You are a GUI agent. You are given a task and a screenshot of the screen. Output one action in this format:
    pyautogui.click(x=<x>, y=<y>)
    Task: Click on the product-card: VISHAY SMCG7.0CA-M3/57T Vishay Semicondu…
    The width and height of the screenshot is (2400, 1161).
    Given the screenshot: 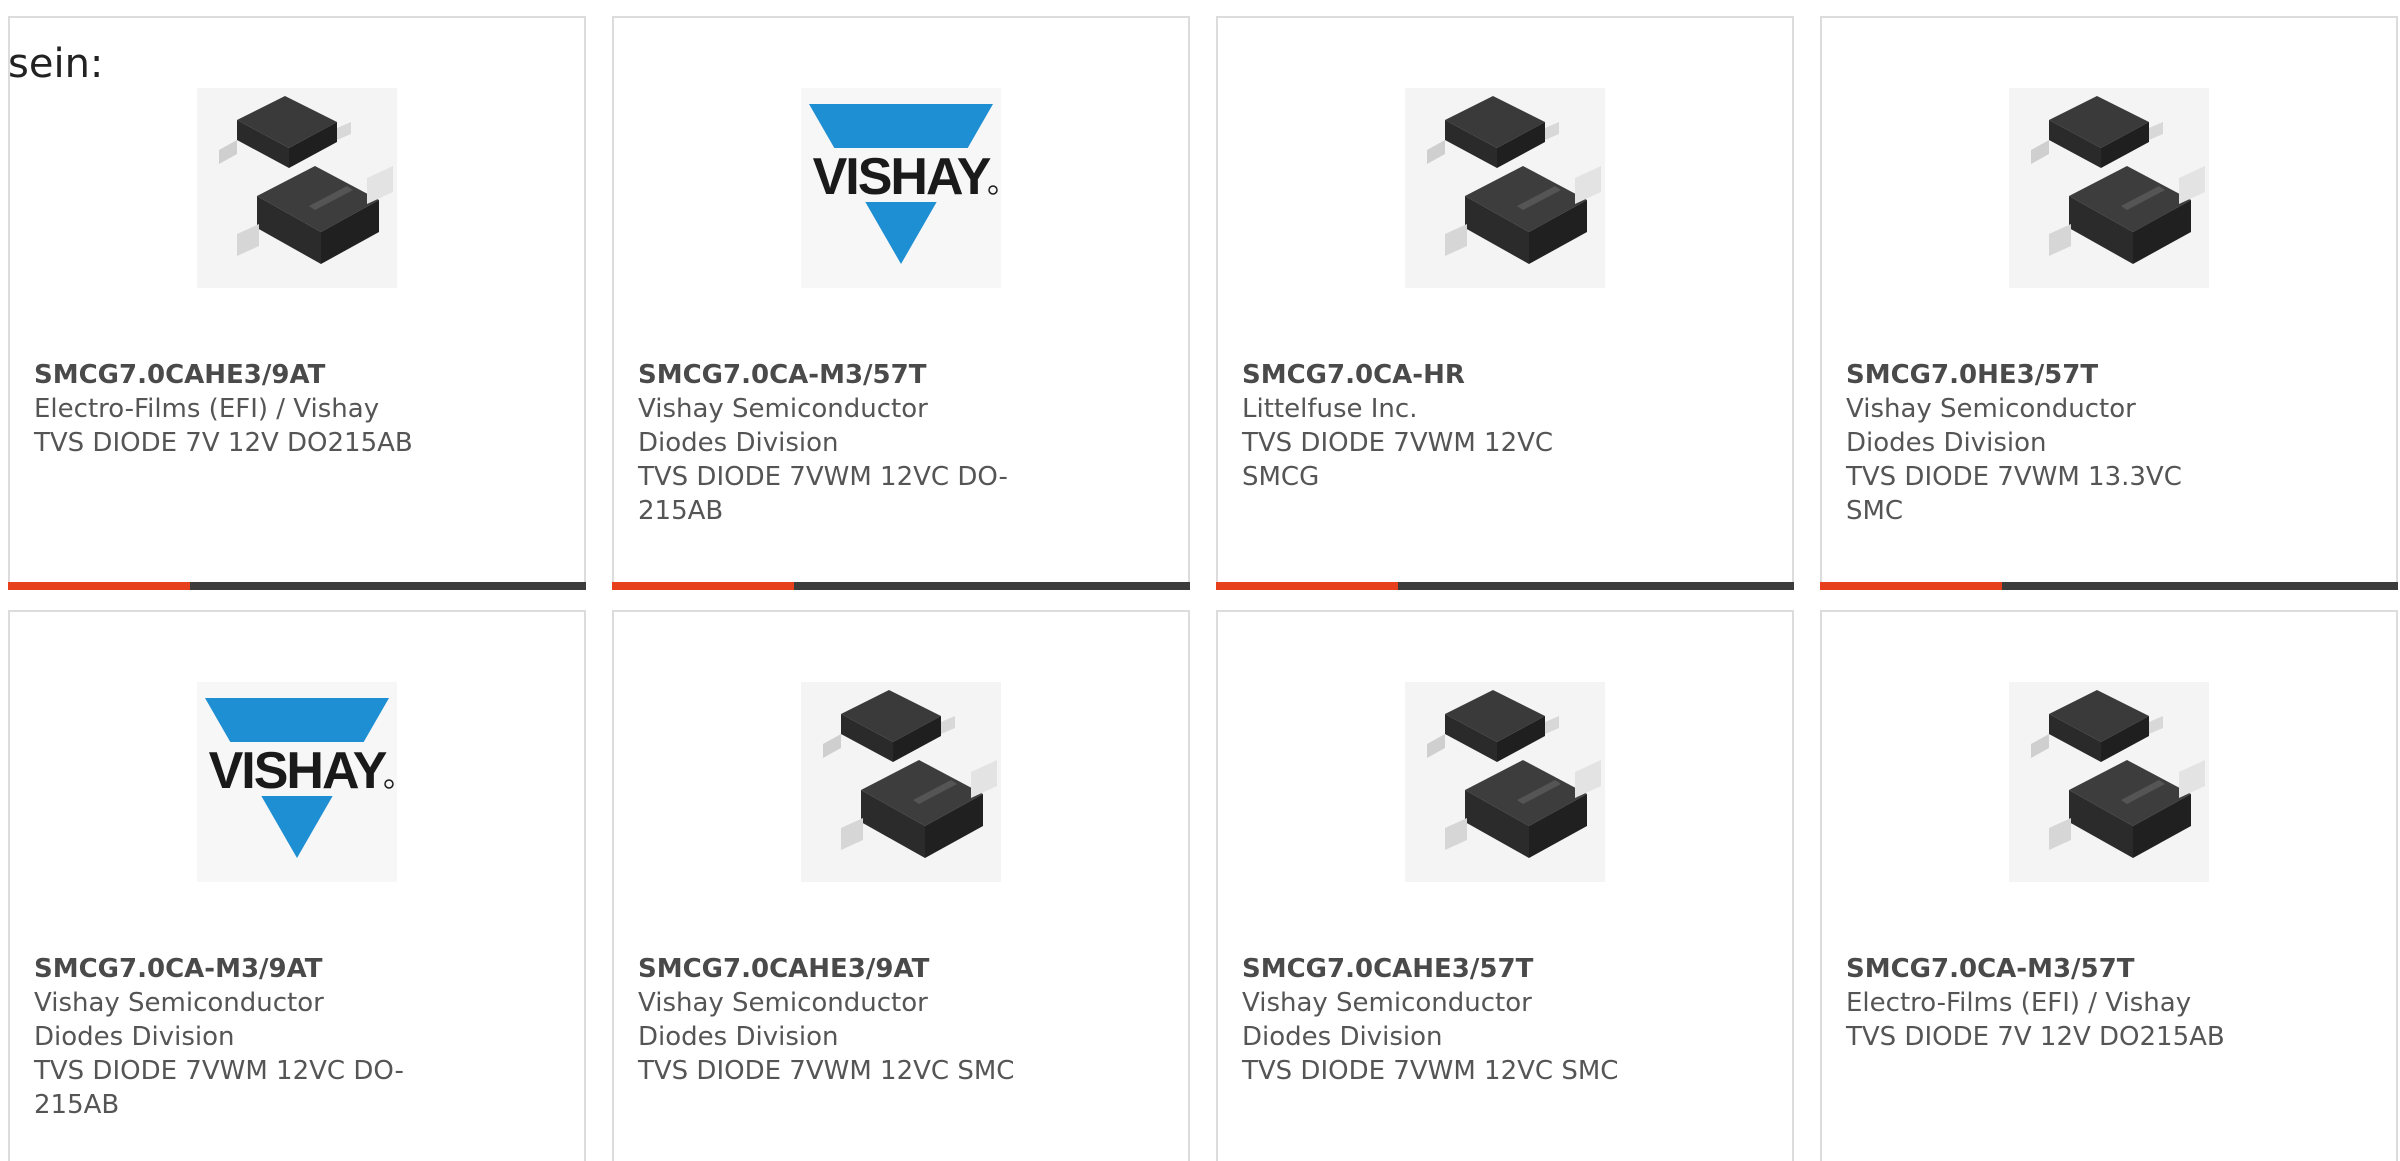 What is the action you would take?
    pyautogui.click(x=901, y=303)
    